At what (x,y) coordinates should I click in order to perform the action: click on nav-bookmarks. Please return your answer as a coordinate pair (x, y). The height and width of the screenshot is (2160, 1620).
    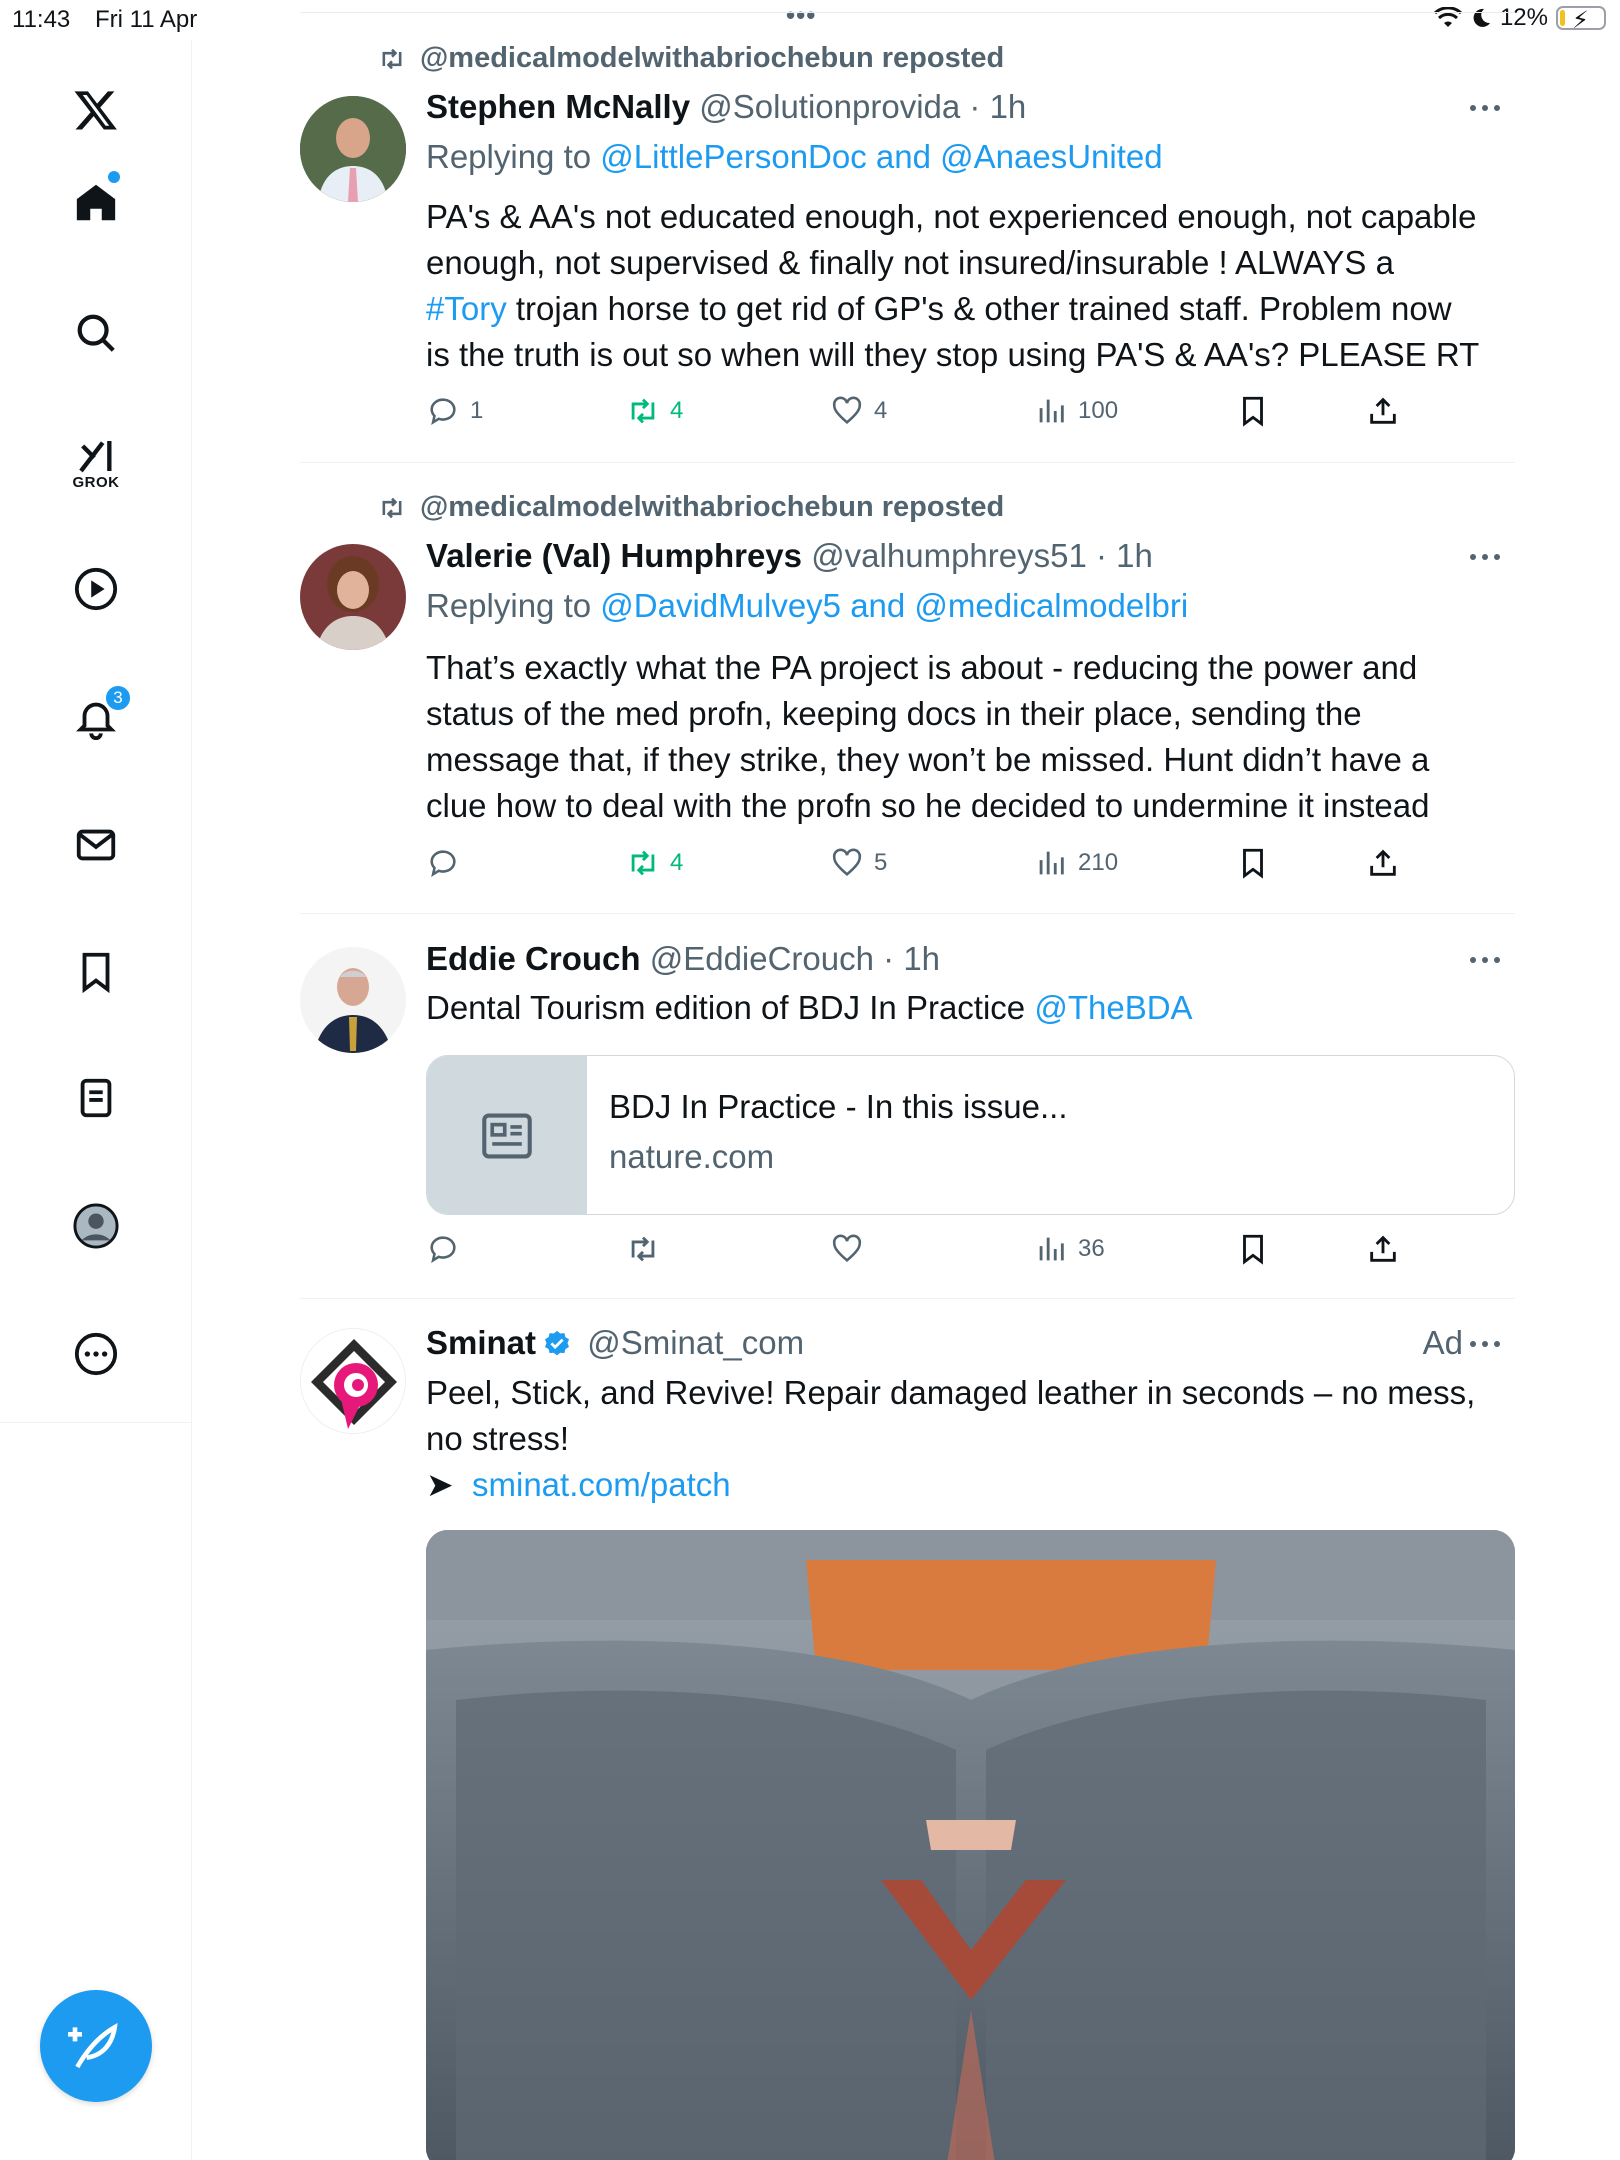
    Looking at the image, I should click on (96, 972).